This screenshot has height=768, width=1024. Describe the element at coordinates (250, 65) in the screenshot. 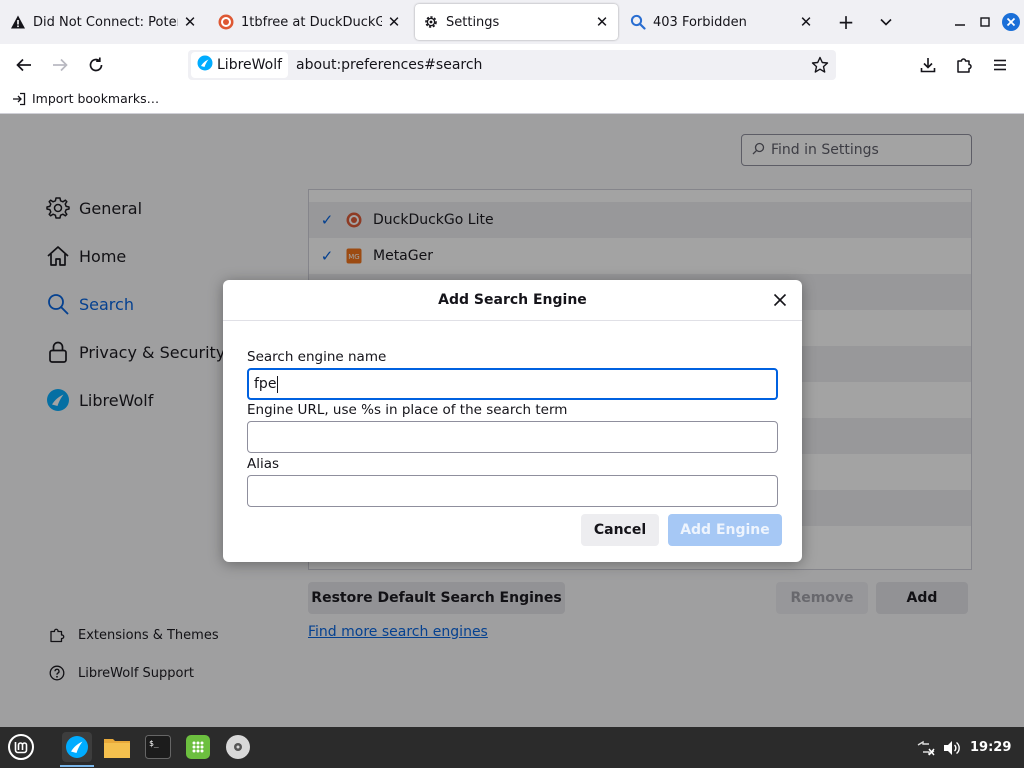

I see `identity-label: LibreWolf` at that location.